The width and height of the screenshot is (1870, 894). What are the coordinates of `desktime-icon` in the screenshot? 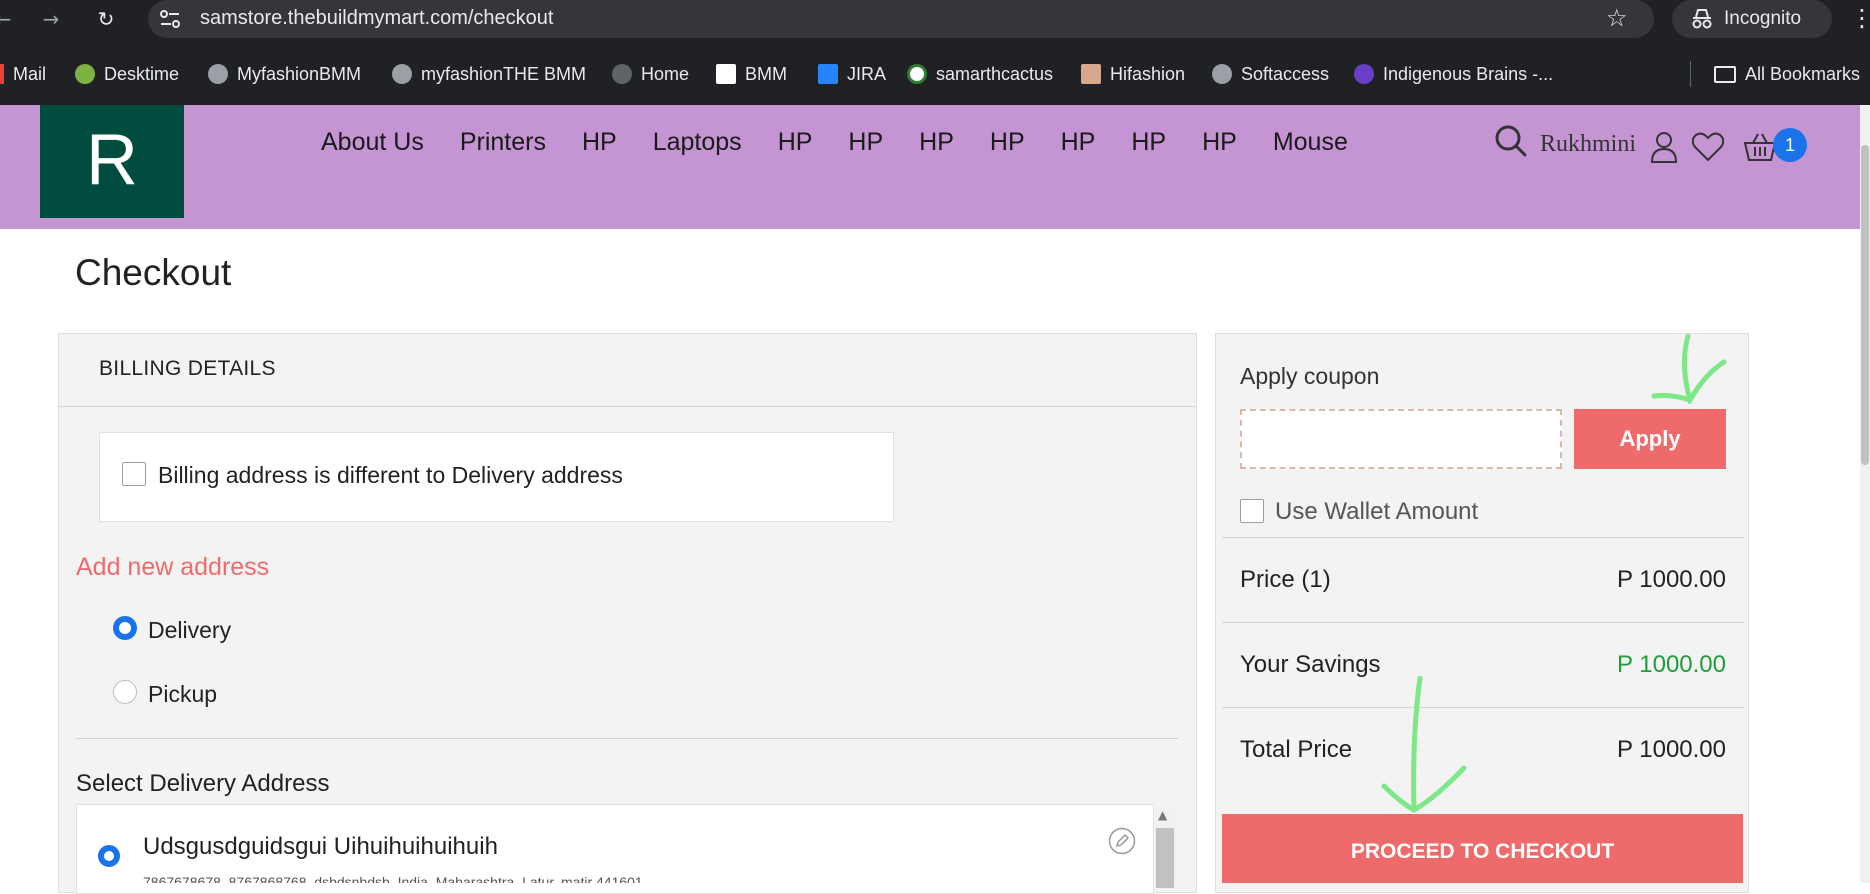 It's located at (85, 74).